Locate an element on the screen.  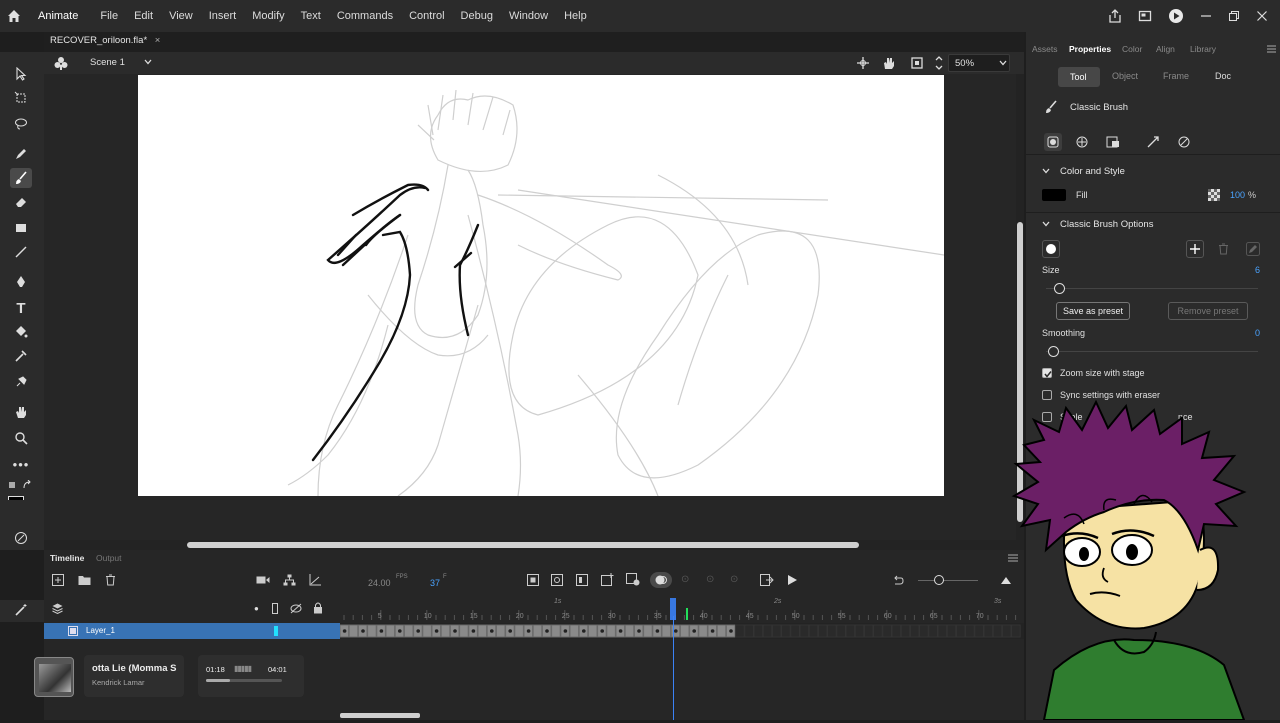
eraser-tool-icon is located at coordinates (21, 202).